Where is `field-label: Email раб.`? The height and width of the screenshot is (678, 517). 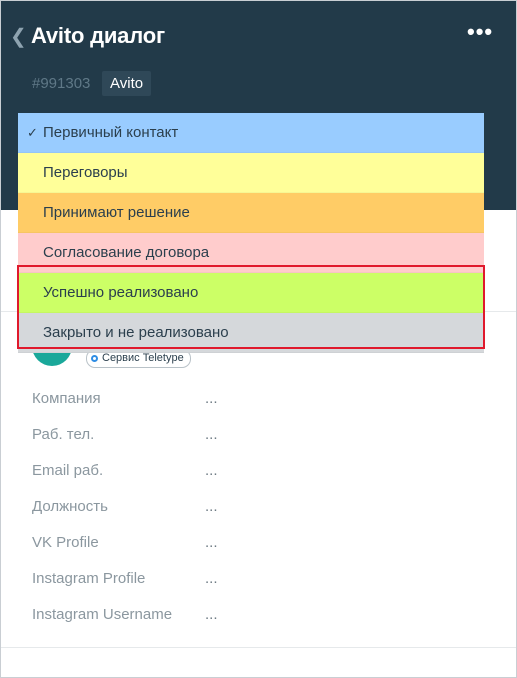
field-label: Email раб. is located at coordinates (68, 470).